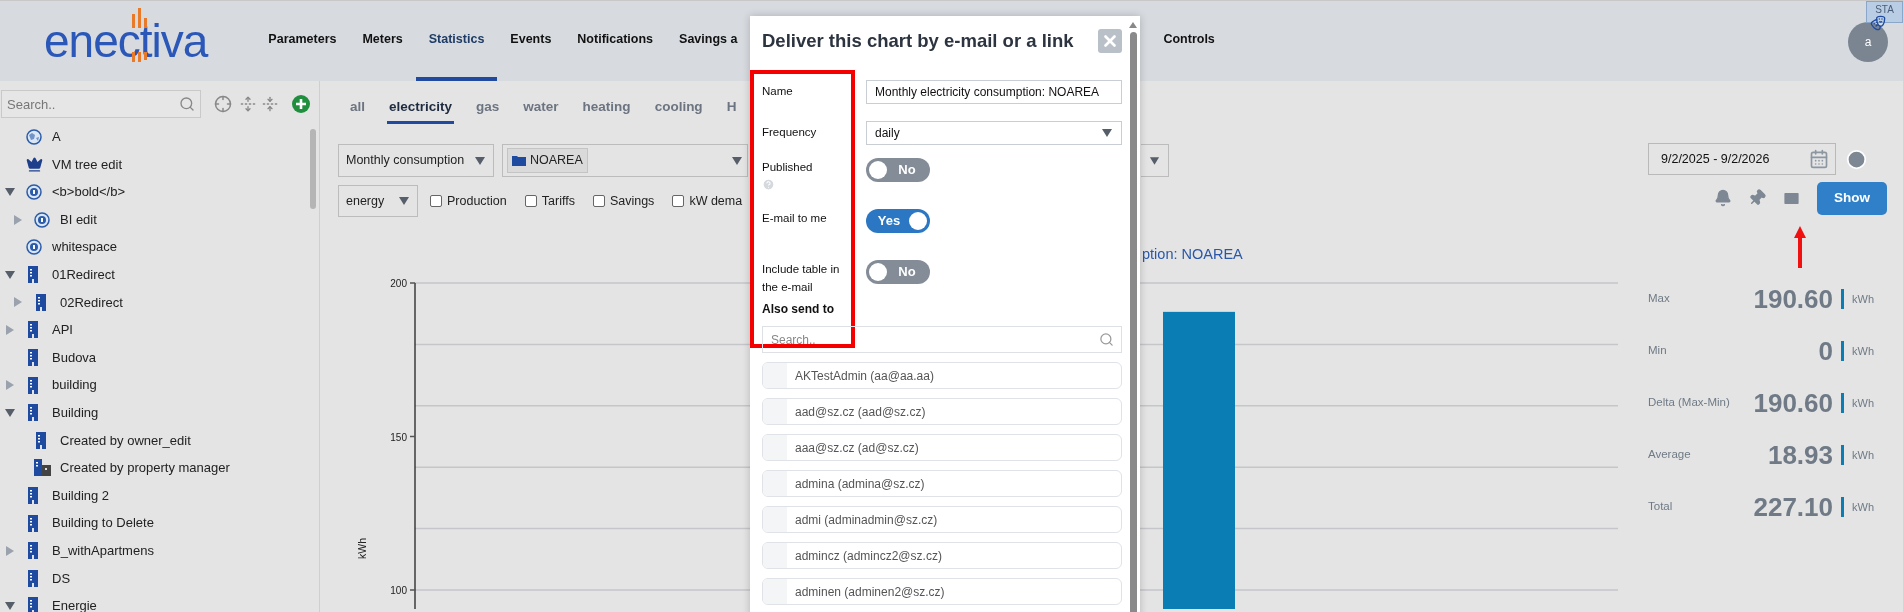 This screenshot has width=1903, height=612. What do you see at coordinates (421, 109) in the screenshot?
I see `tab: electricity` at bounding box center [421, 109].